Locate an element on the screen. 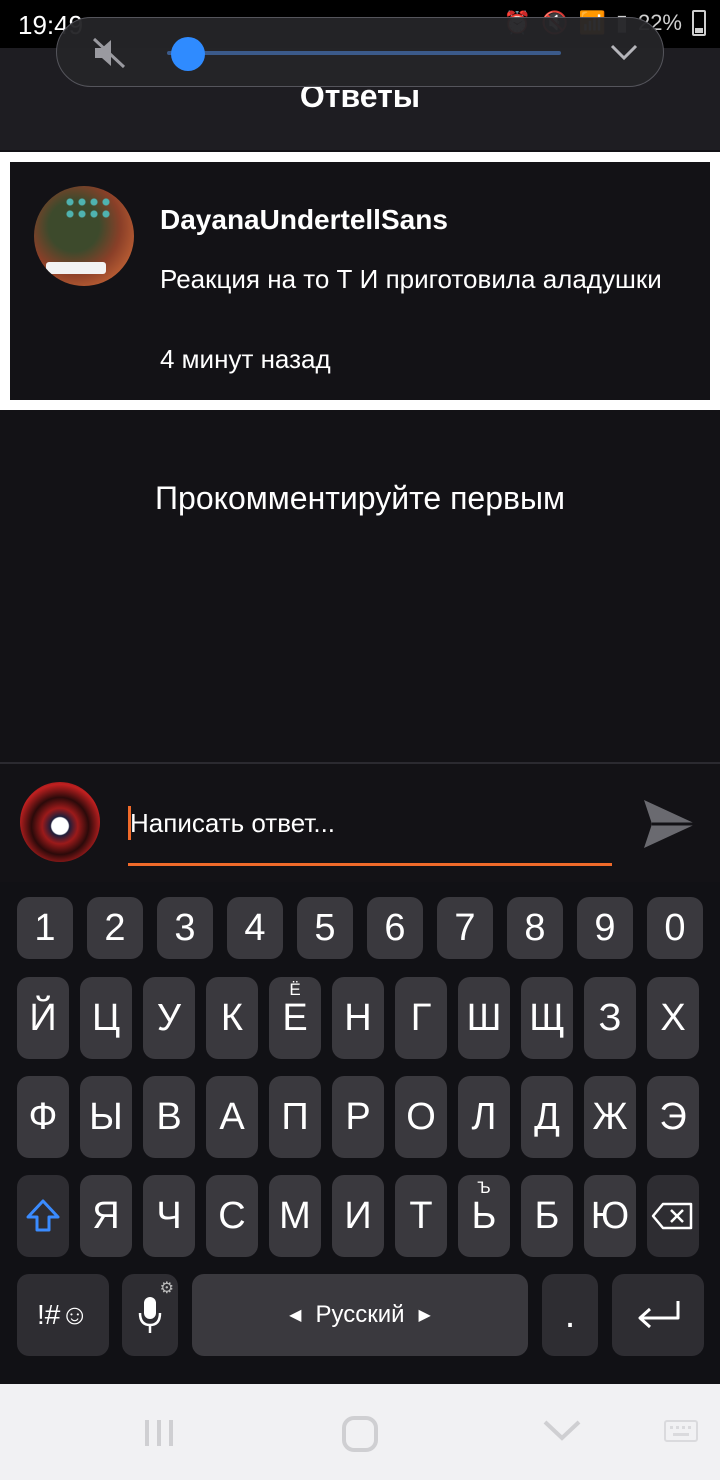  empty-state-text: Прокомментируйте первым is located at coordinates (360, 498).